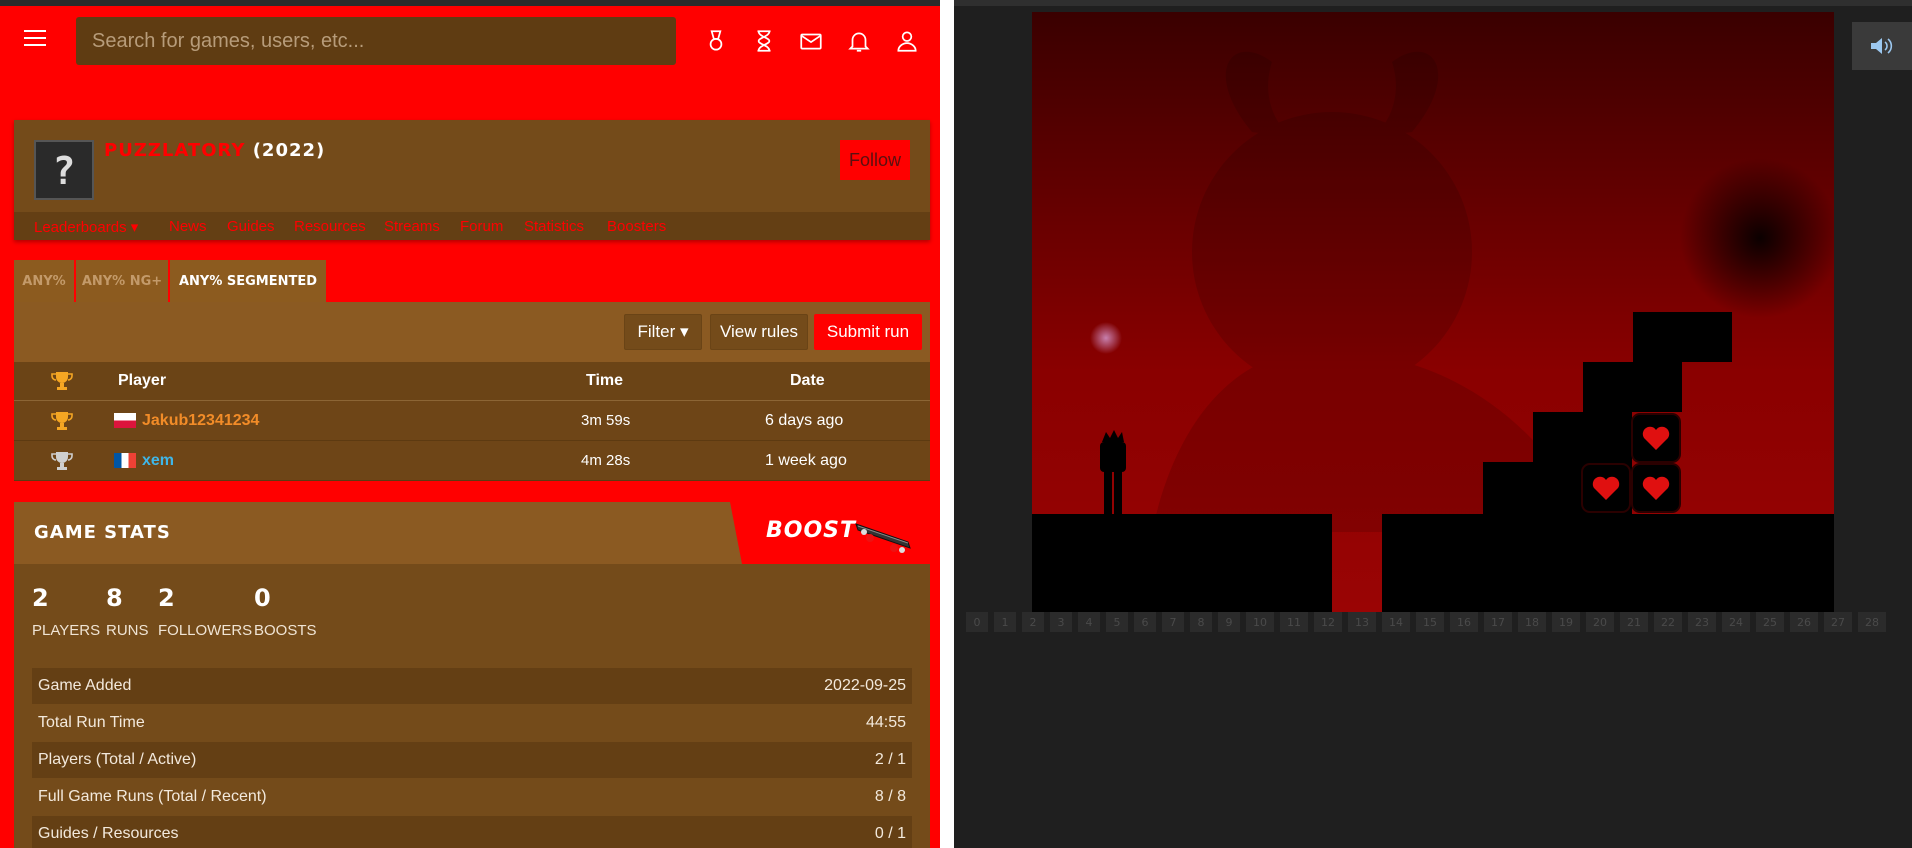 The height and width of the screenshot is (848, 1912). Describe the element at coordinates (1201, 622) in the screenshot. I see `level-button: 8` at that location.